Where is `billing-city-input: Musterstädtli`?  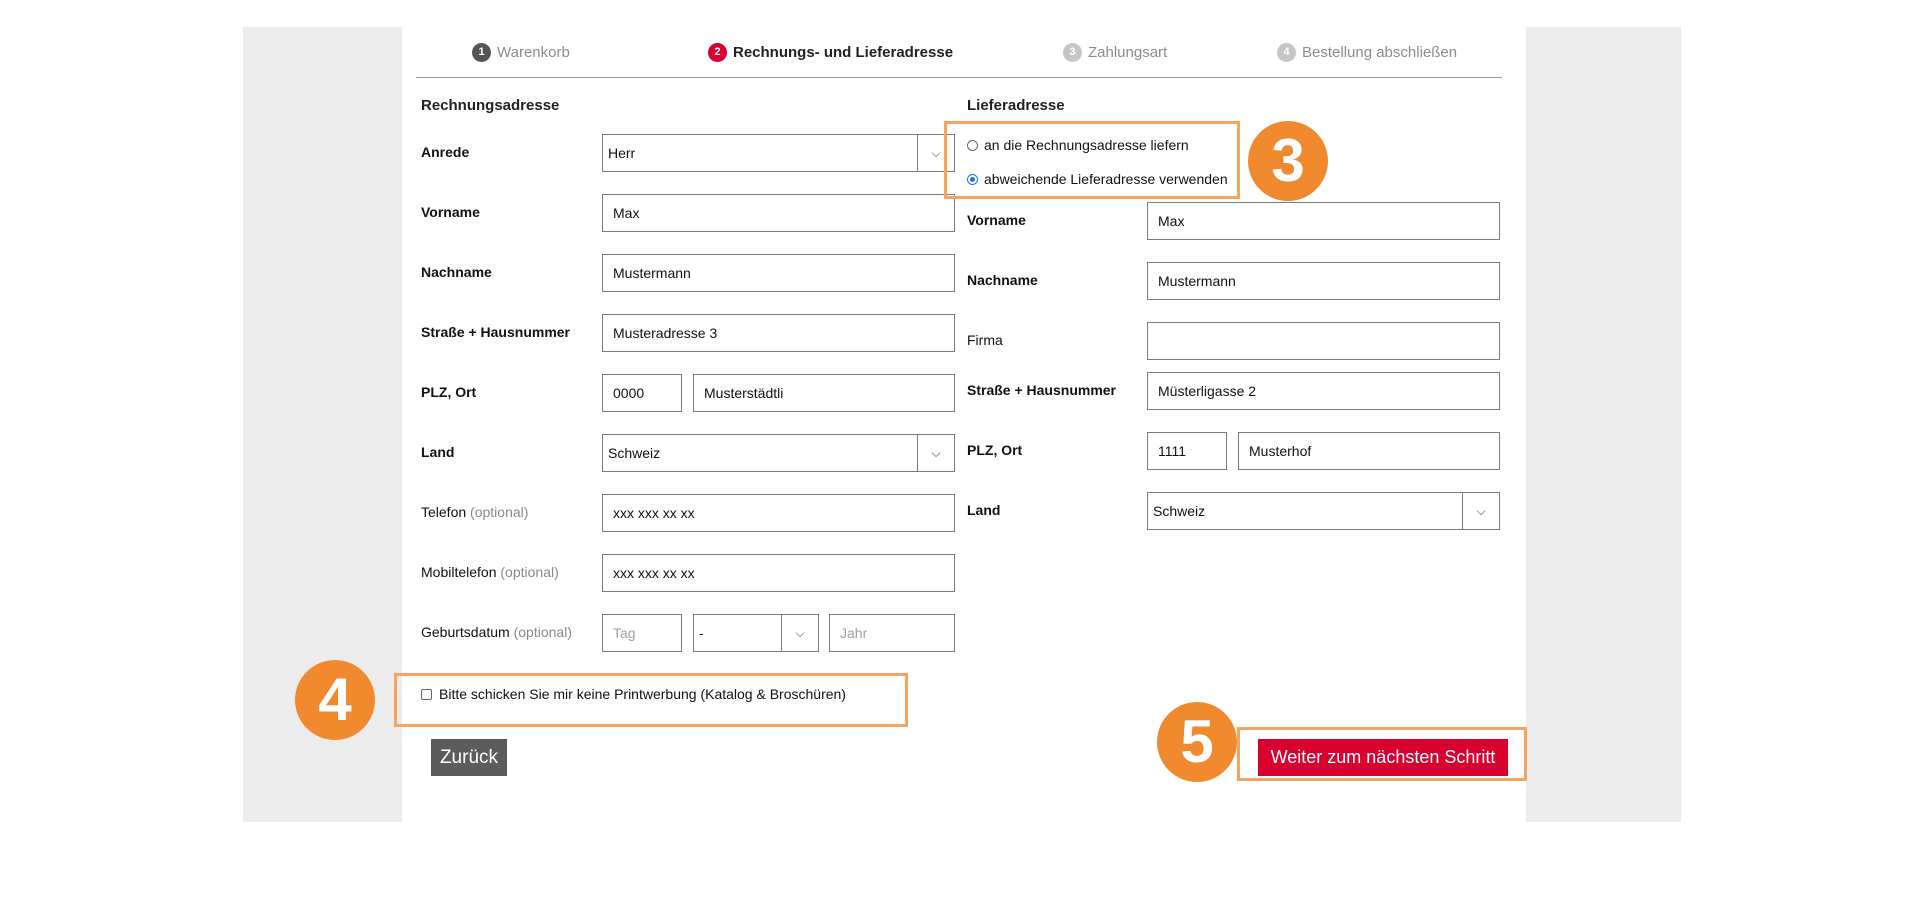 billing-city-input: Musterstädtli is located at coordinates (824, 393).